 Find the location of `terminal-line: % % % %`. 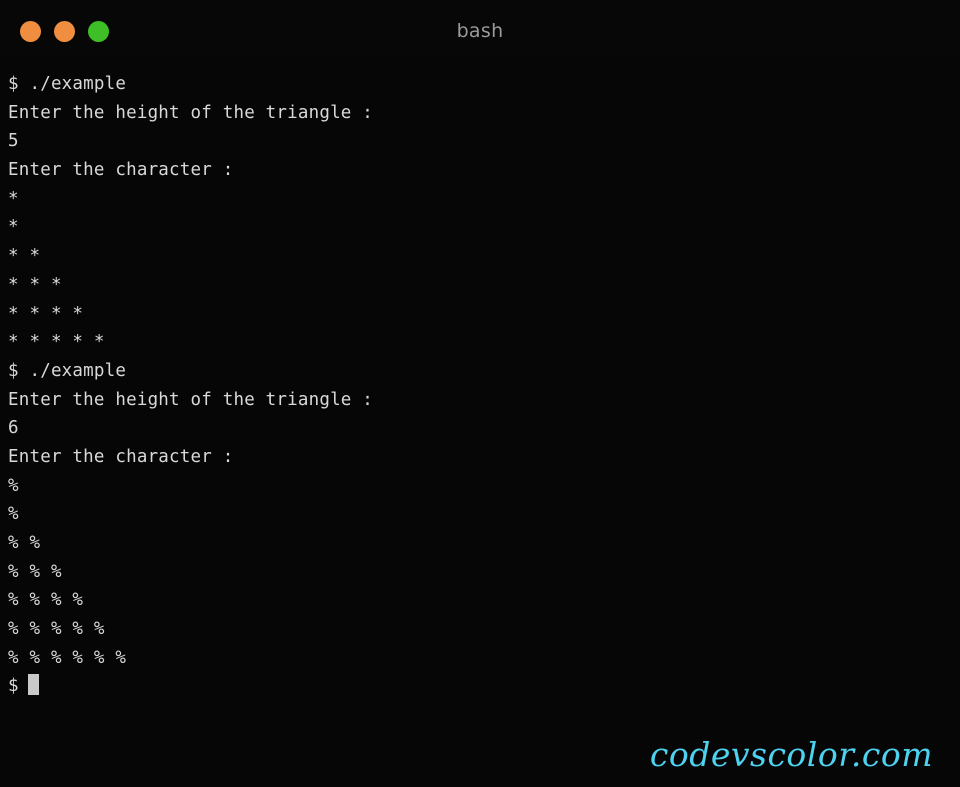

terminal-line: % % % % is located at coordinates (46, 600).